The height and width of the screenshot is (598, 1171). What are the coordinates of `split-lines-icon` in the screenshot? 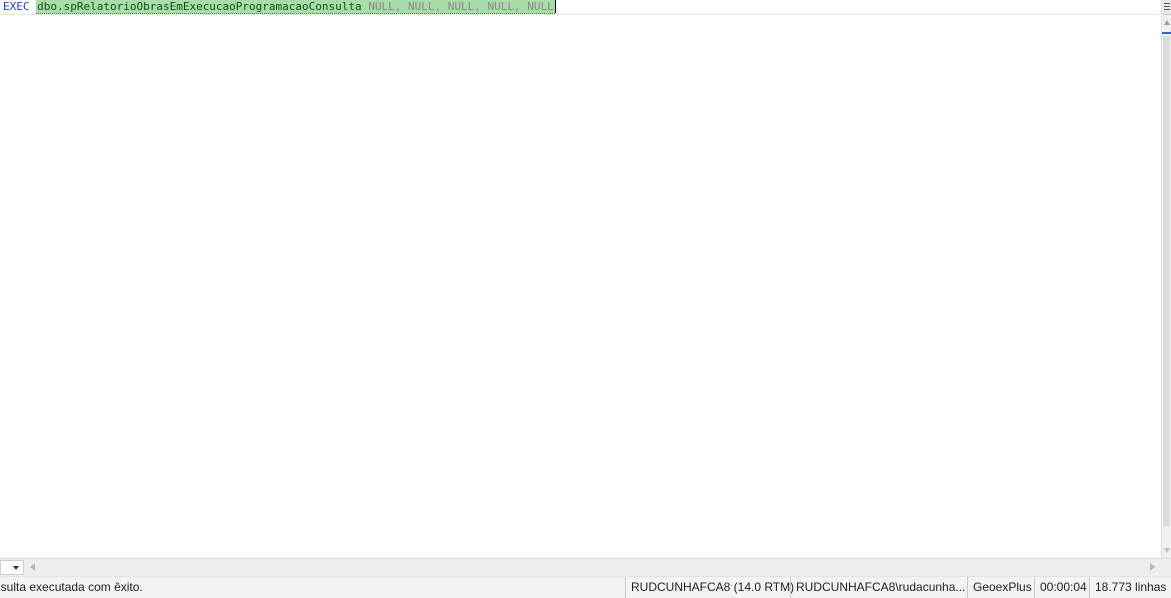 It's located at (1167, 7).